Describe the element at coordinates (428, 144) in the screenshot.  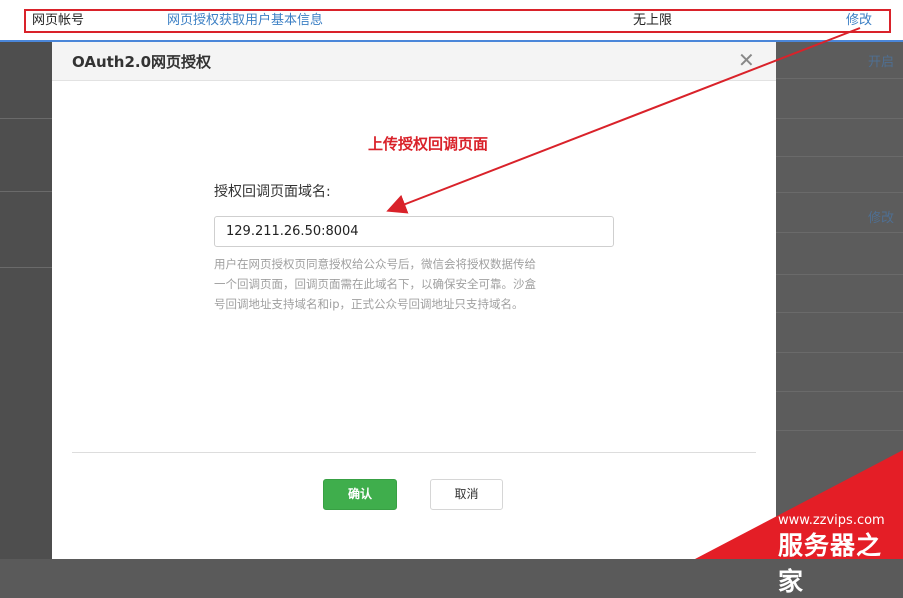
I see `section-title: 上传授权回调页面` at that location.